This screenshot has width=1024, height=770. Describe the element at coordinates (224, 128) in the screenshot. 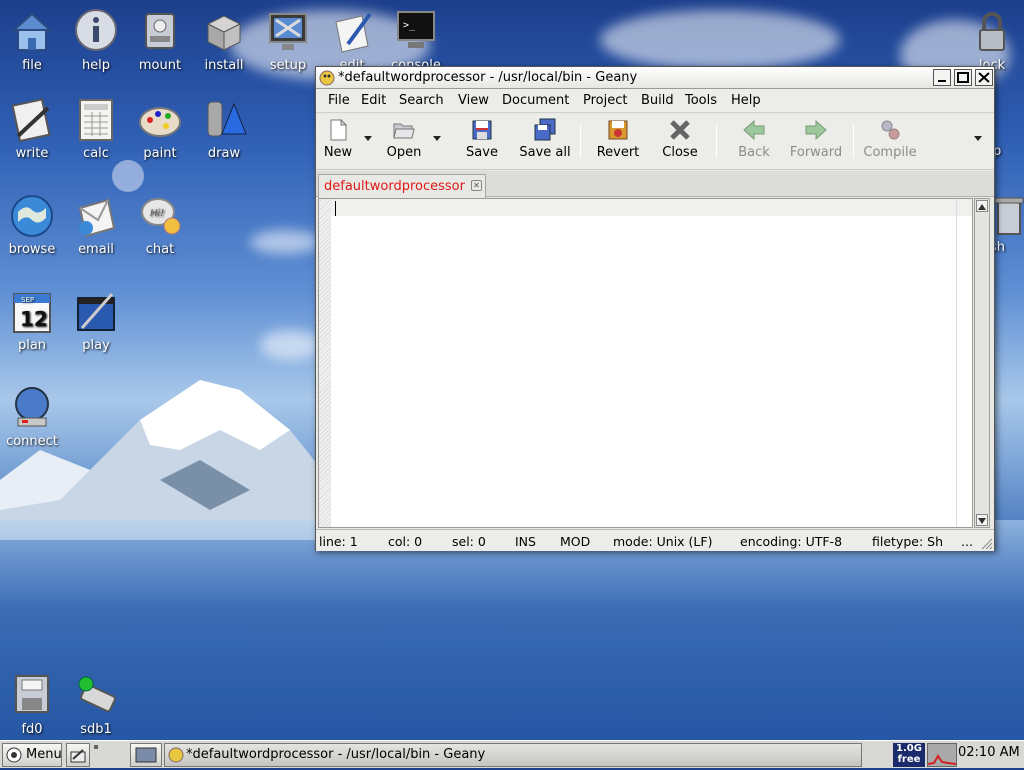

I see `desktop-icon-draw: draw` at that location.